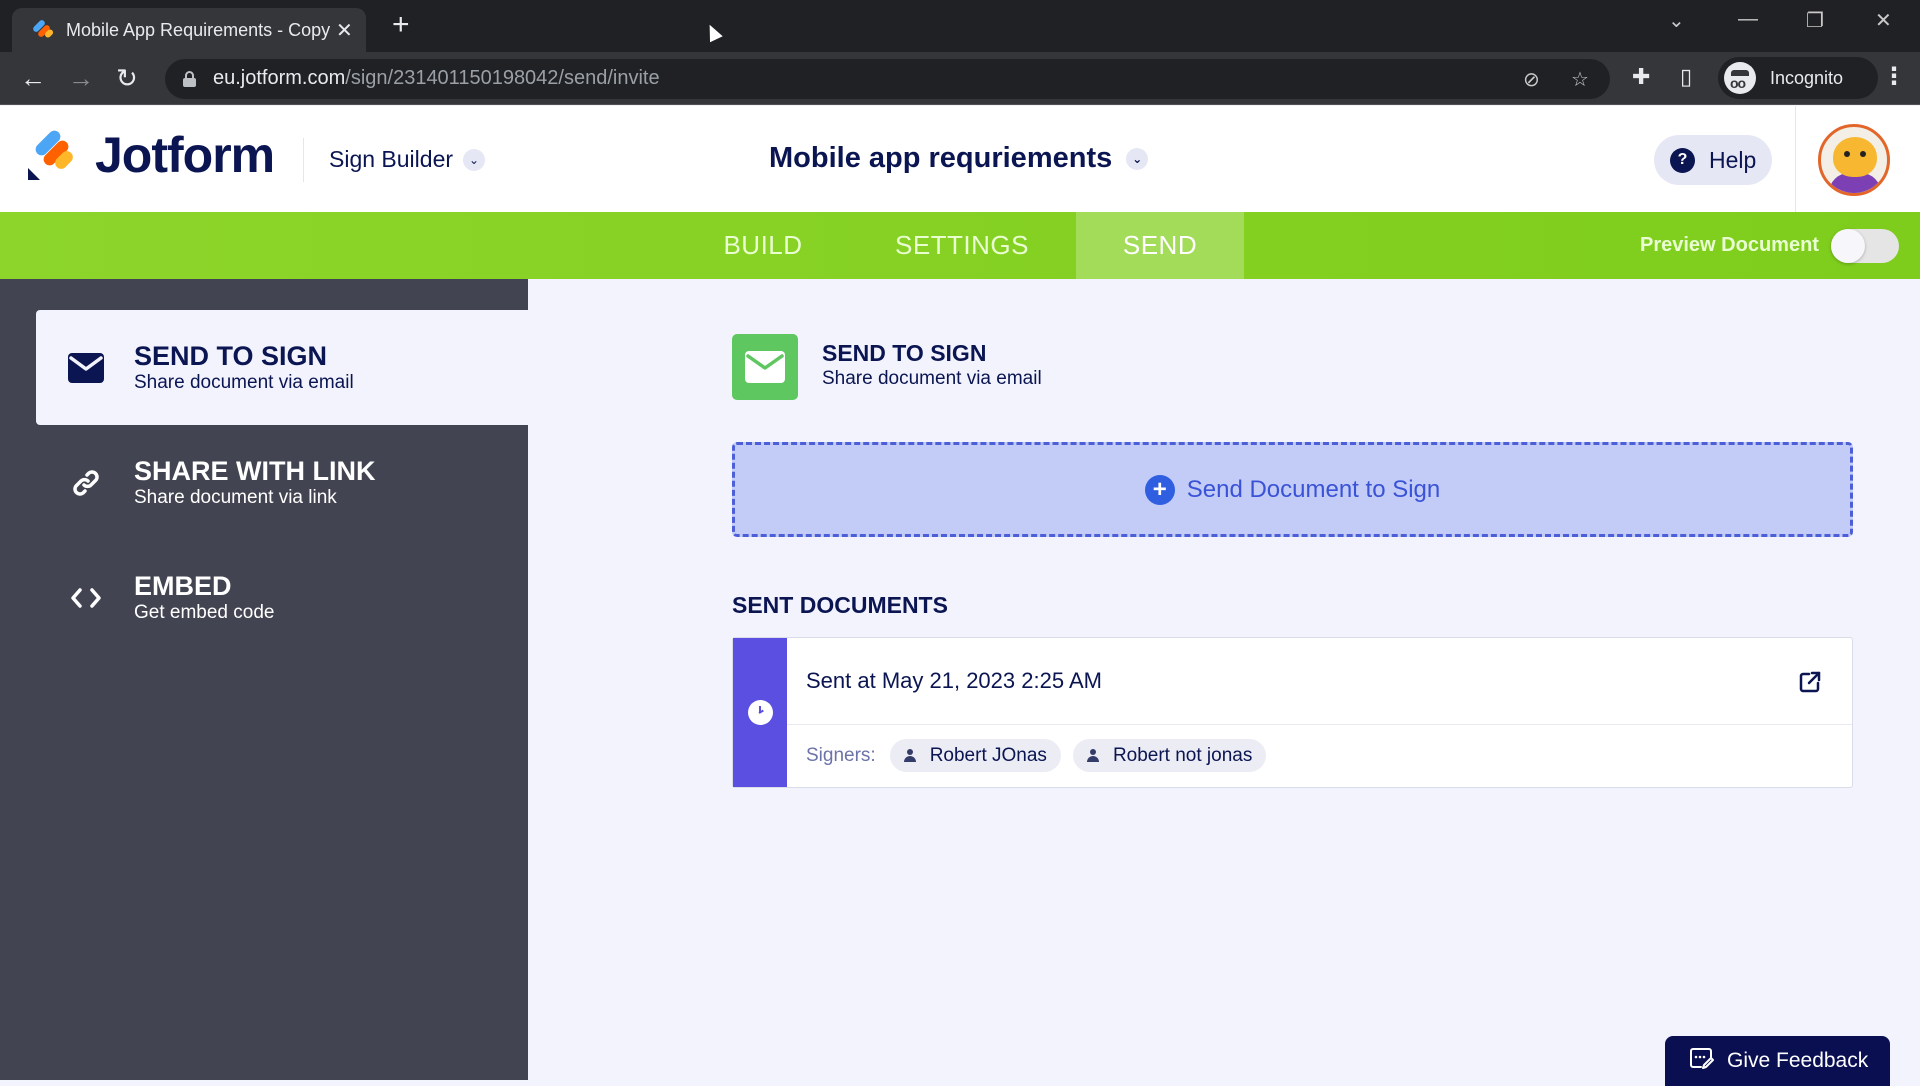 This screenshot has width=1920, height=1086. Describe the element at coordinates (185, 155) in the screenshot. I see `brand-name: Jotform` at that location.